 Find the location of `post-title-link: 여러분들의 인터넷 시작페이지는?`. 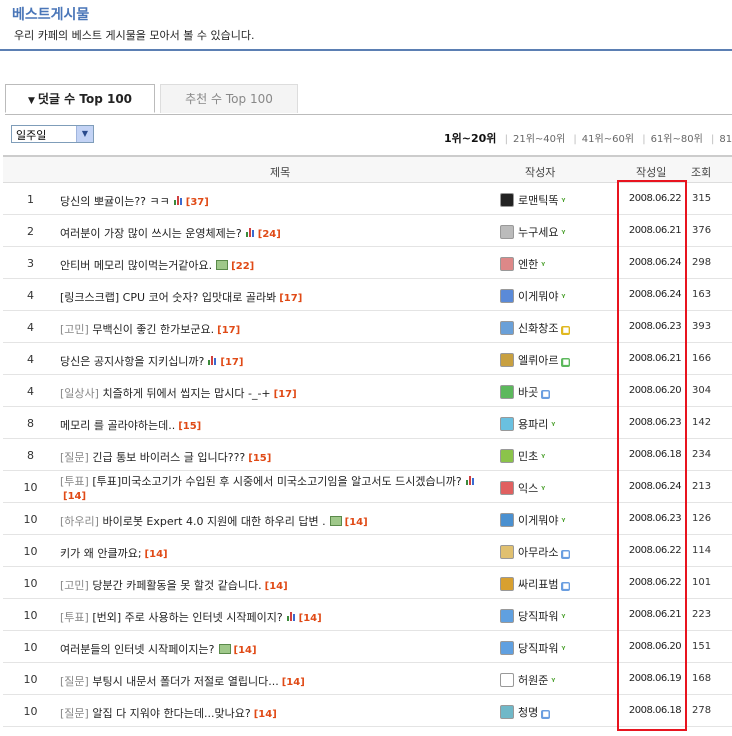

post-title-link: 여러분들의 인터넷 시작페이지는? is located at coordinates (137, 649).